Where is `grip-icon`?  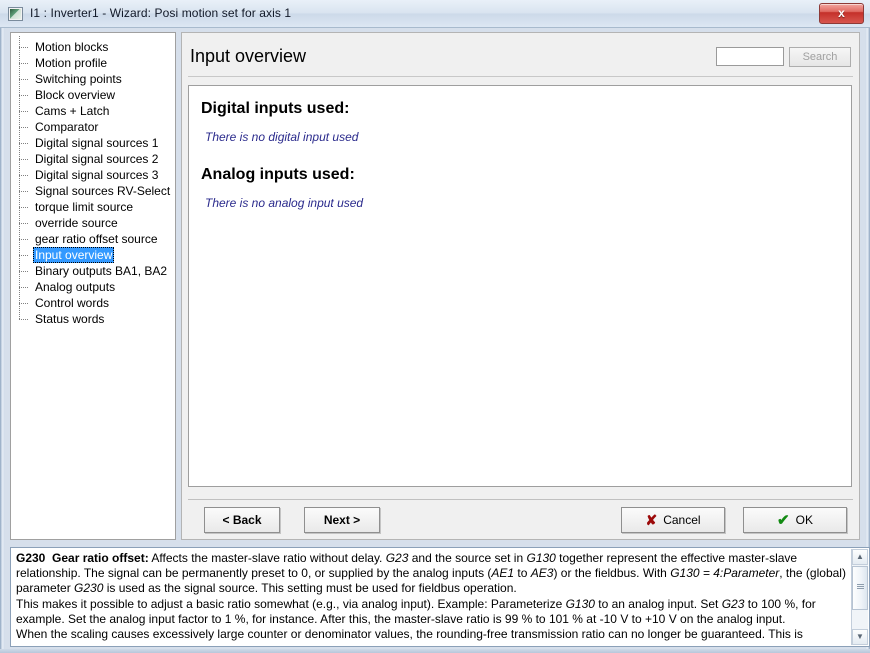
grip-icon is located at coordinates (860, 586).